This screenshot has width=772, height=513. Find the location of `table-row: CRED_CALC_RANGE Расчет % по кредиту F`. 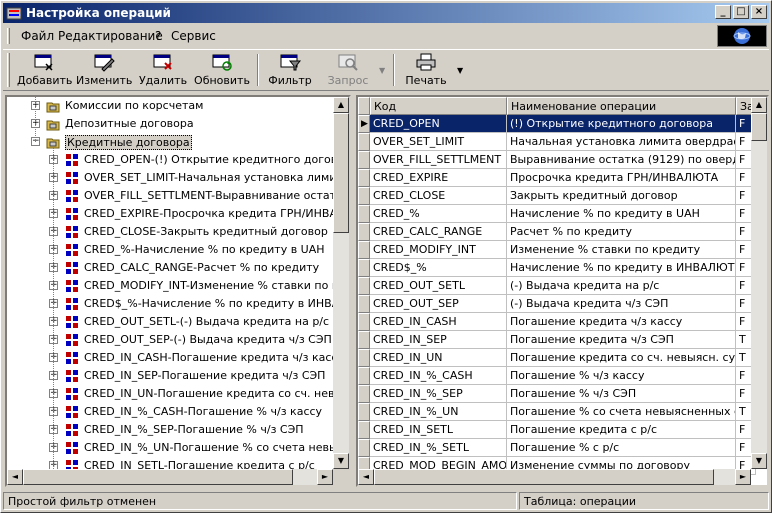

table-row: CRED_CALC_RANGE Расчет % по кредиту F is located at coordinates (557, 232).